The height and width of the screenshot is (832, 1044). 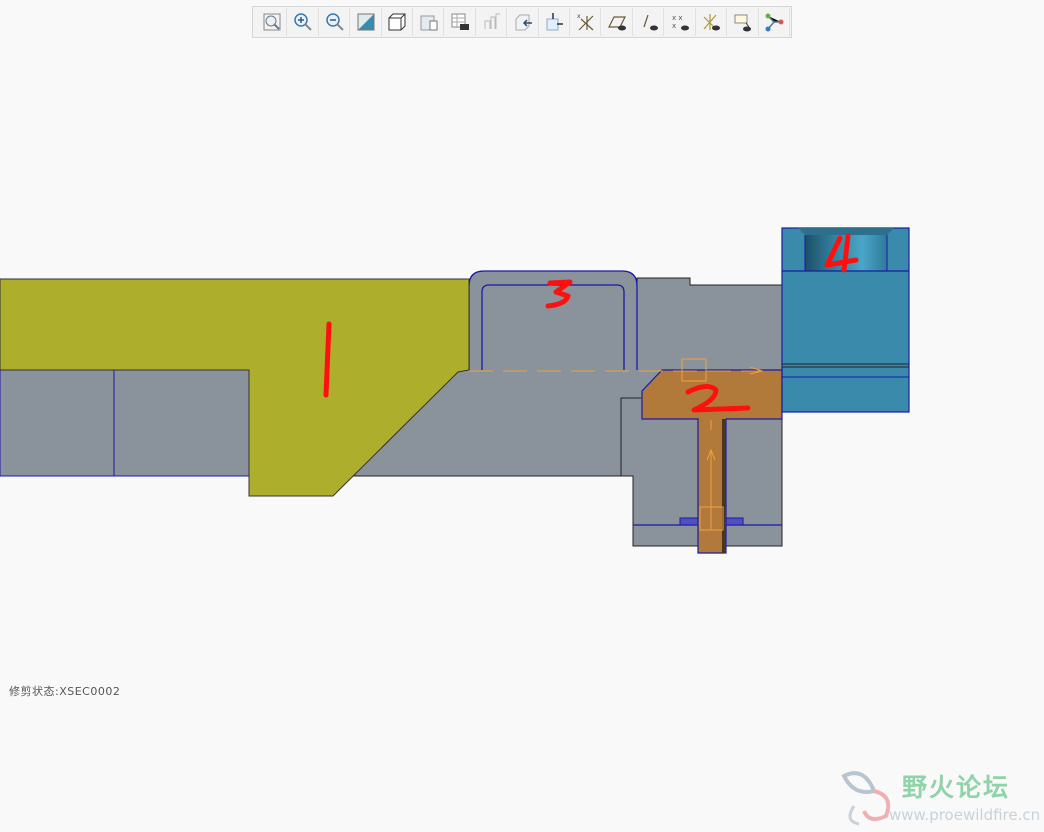 I want to click on watermark: 野火论坛 www.proewildfire.cn, so click(x=939, y=799).